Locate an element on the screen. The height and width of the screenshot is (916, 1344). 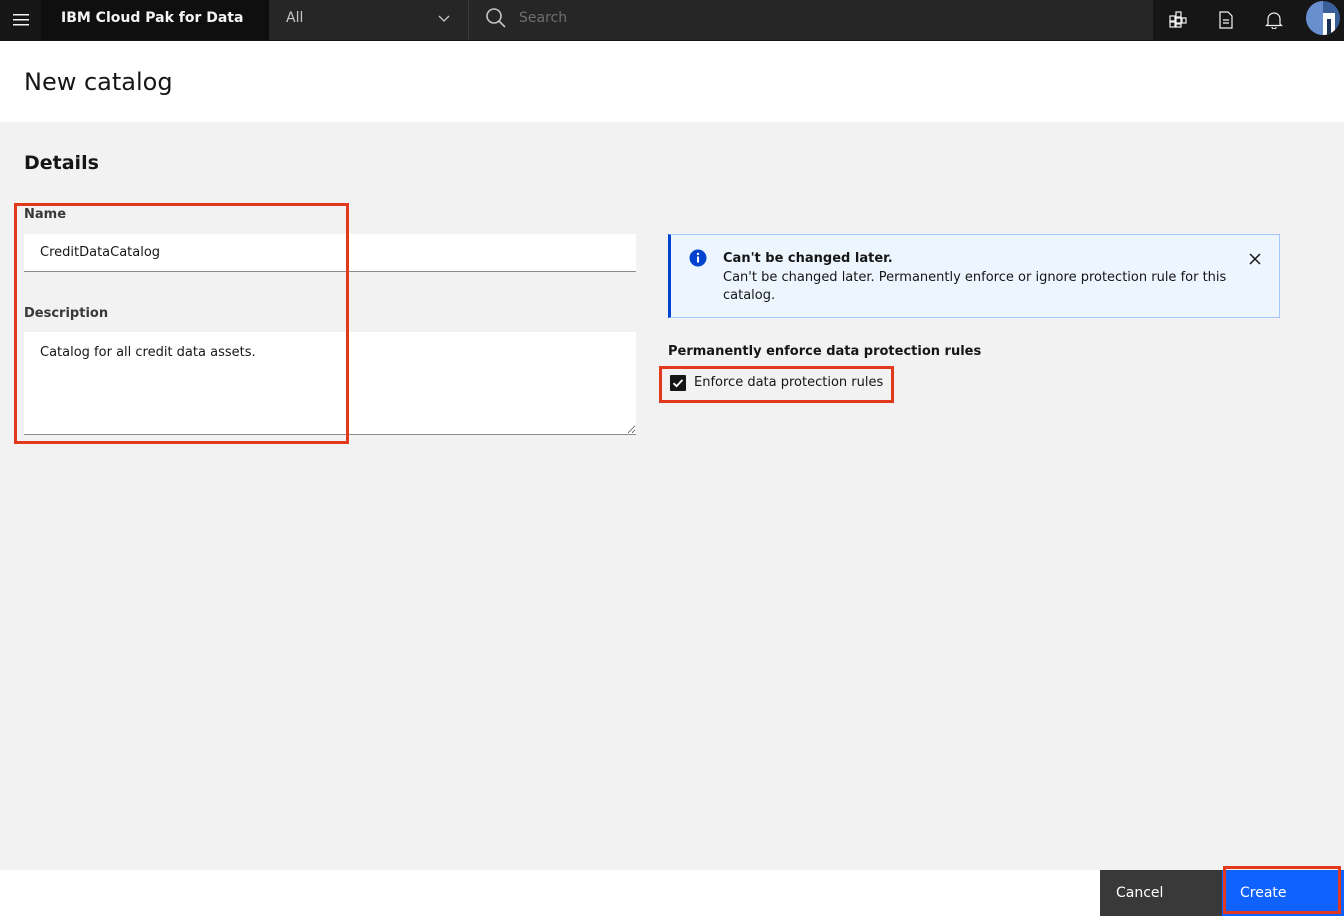
page-title: New catalog is located at coordinates (98, 82).